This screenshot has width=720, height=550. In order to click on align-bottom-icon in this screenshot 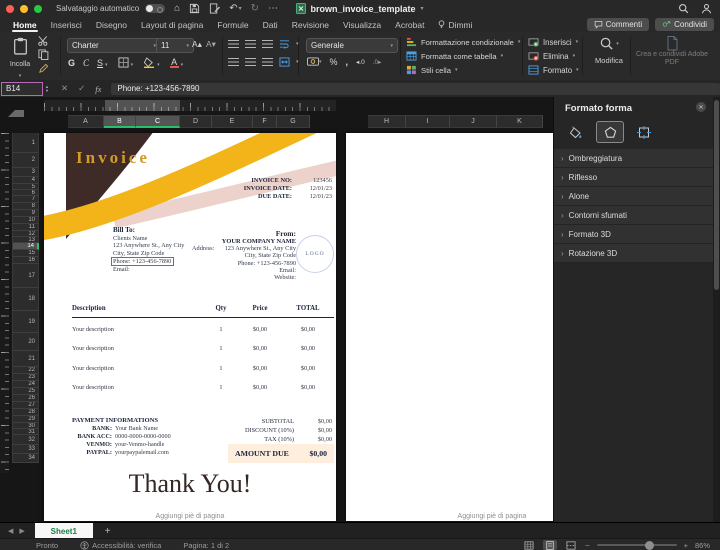, I will do `click(267, 44)`.